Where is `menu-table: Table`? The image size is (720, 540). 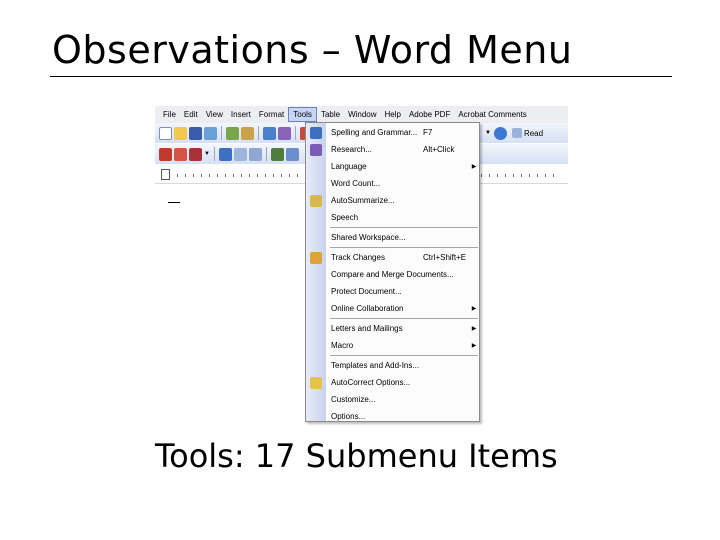
menu-table: Table is located at coordinates (330, 114).